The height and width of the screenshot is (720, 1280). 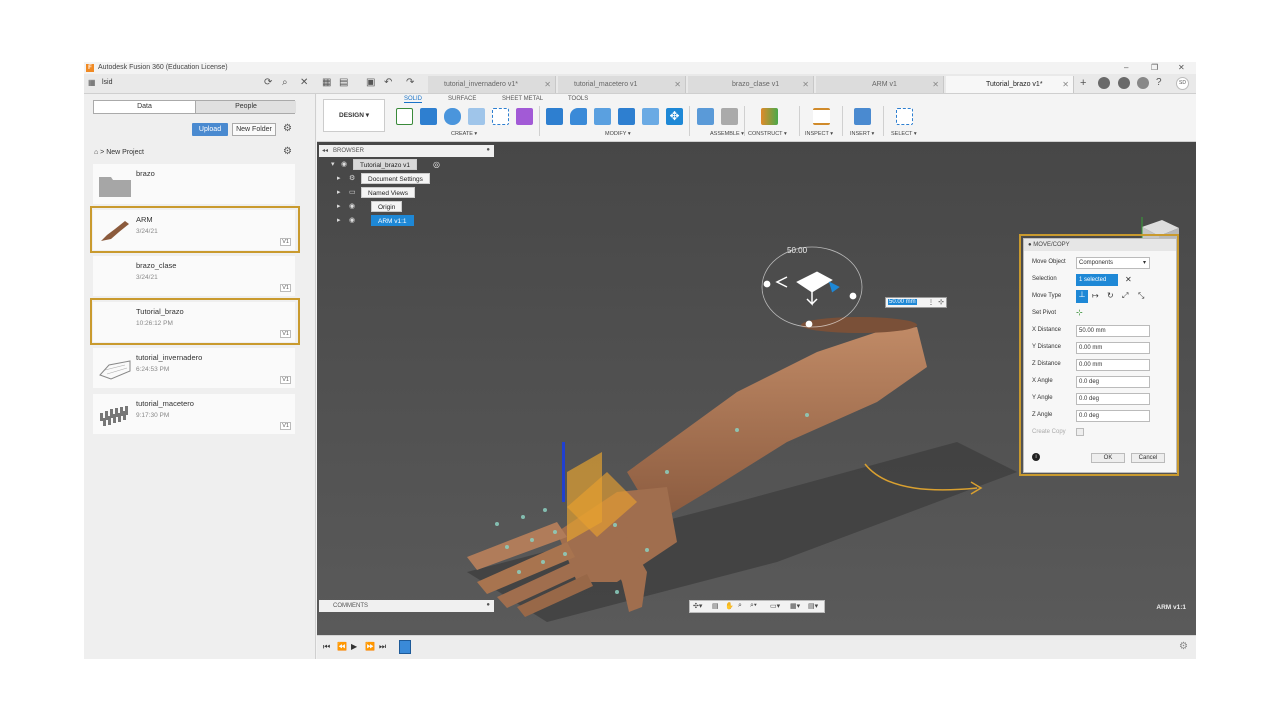 What do you see at coordinates (751, 84) in the screenshot?
I see `tab-brazo-clase: brazo_clase v1 ✕` at bounding box center [751, 84].